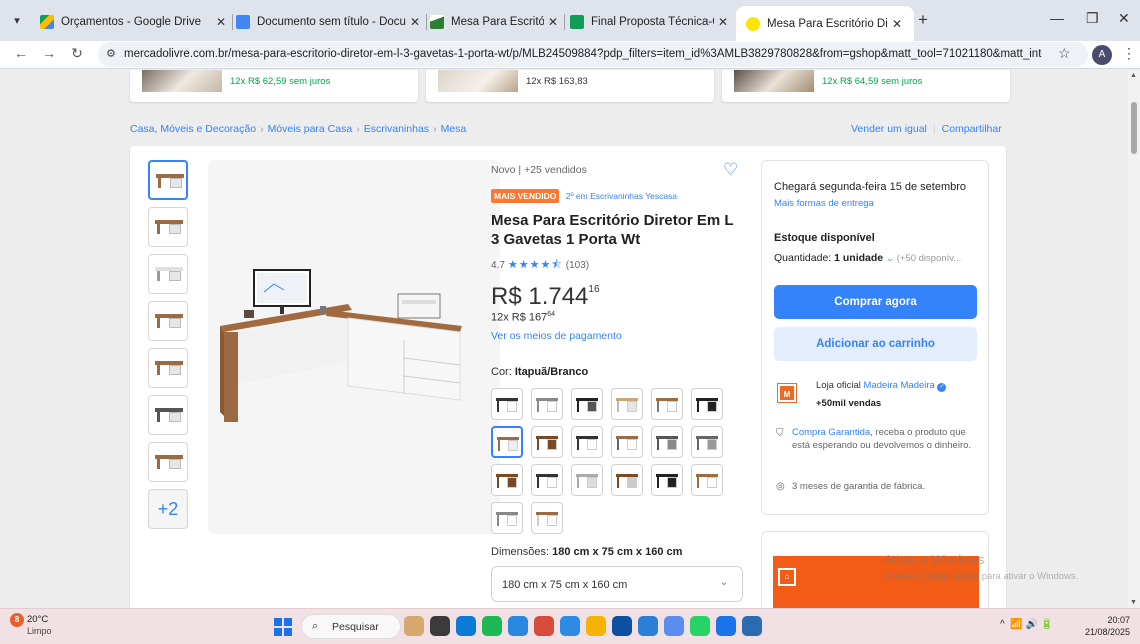 The image size is (1140, 644). Describe the element at coordinates (77, 53) in the screenshot. I see `reload-icon: ↻` at that location.